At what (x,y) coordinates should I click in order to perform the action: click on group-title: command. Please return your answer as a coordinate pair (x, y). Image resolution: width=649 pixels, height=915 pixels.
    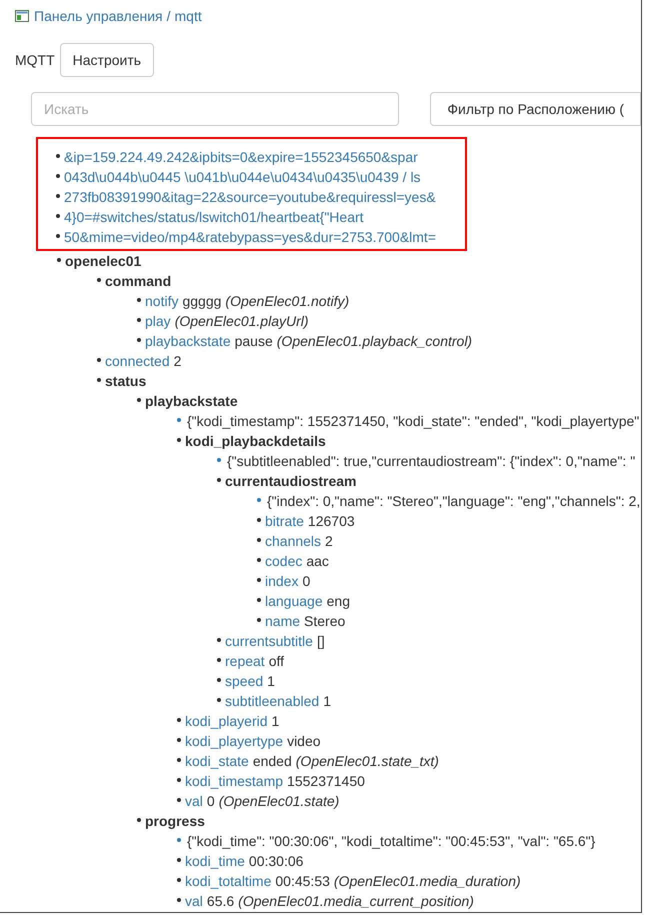
    Looking at the image, I should click on (138, 281).